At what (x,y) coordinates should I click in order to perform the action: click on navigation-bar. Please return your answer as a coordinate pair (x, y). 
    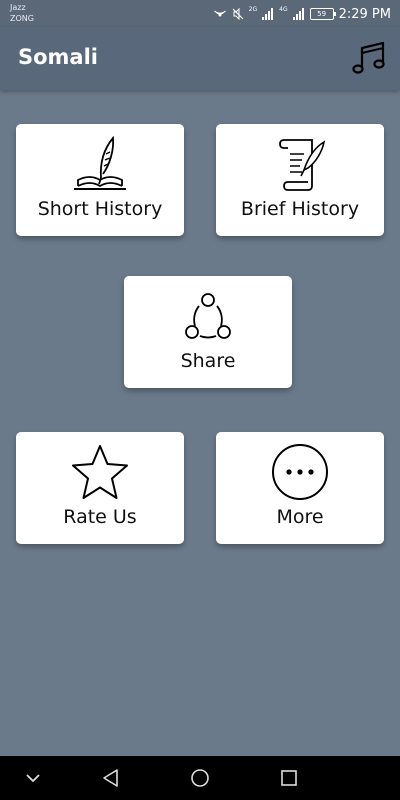
    Looking at the image, I should click on (200, 778).